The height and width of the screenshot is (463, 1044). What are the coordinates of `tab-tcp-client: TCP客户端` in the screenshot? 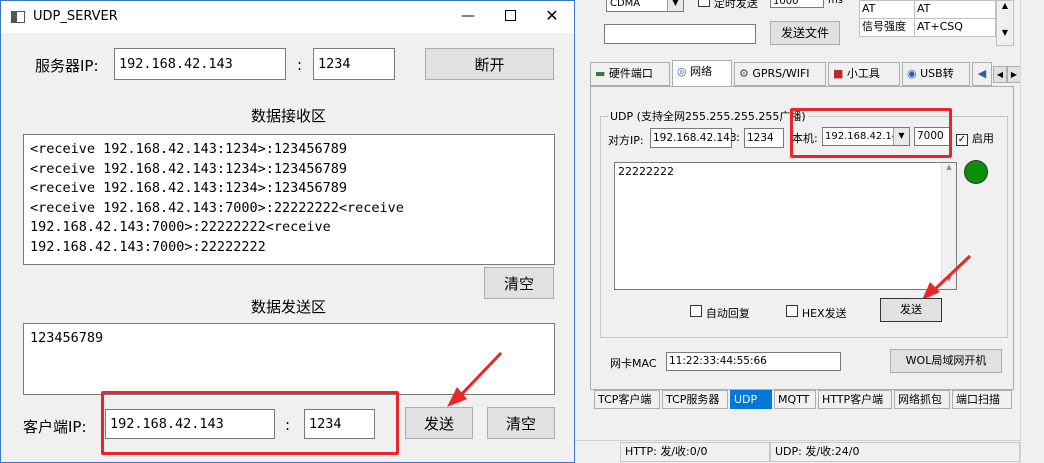 It's located at (627, 399).